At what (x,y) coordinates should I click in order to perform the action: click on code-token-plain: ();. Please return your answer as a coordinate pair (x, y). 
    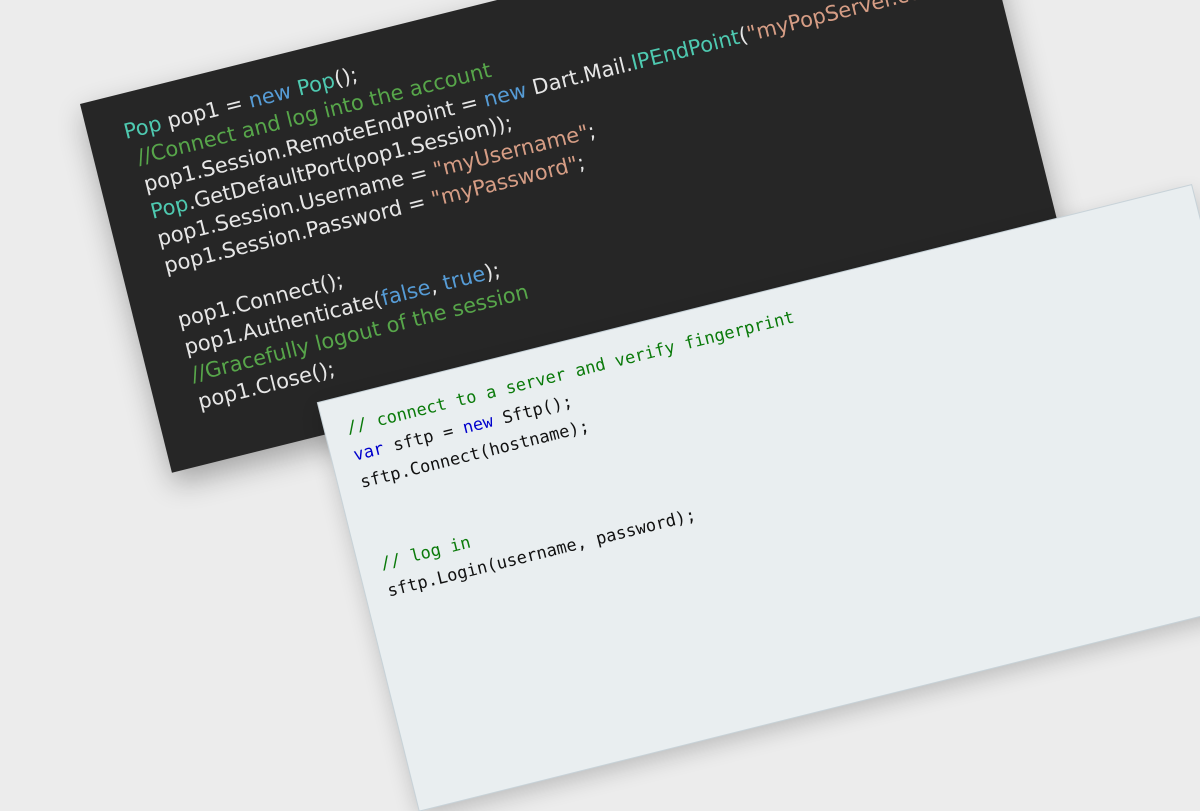
    Looking at the image, I should click on (346, 77).